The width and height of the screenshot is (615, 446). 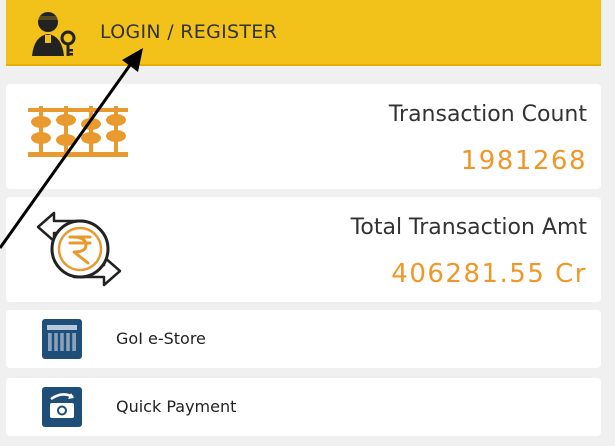 What do you see at coordinates (78, 131) in the screenshot?
I see `abacus-icon` at bounding box center [78, 131].